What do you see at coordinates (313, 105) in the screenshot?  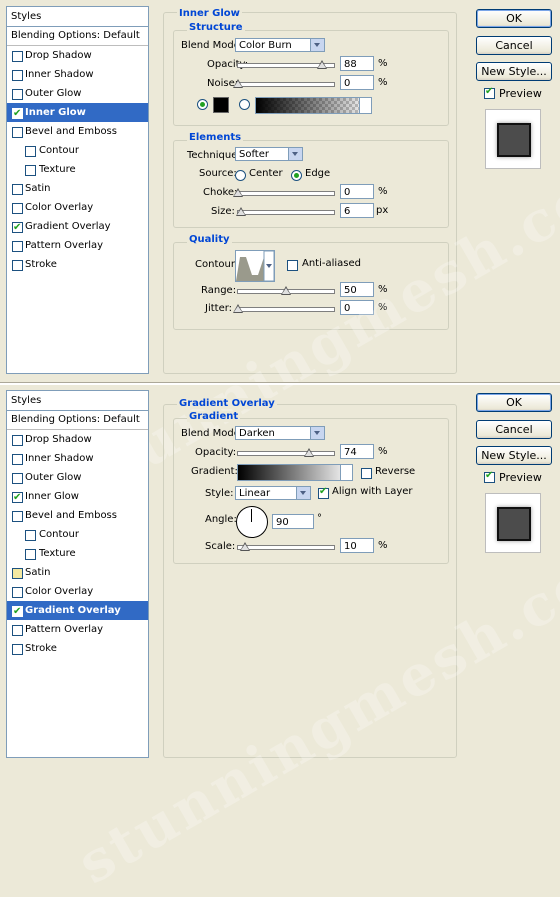 I see `gradient-swatch` at bounding box center [313, 105].